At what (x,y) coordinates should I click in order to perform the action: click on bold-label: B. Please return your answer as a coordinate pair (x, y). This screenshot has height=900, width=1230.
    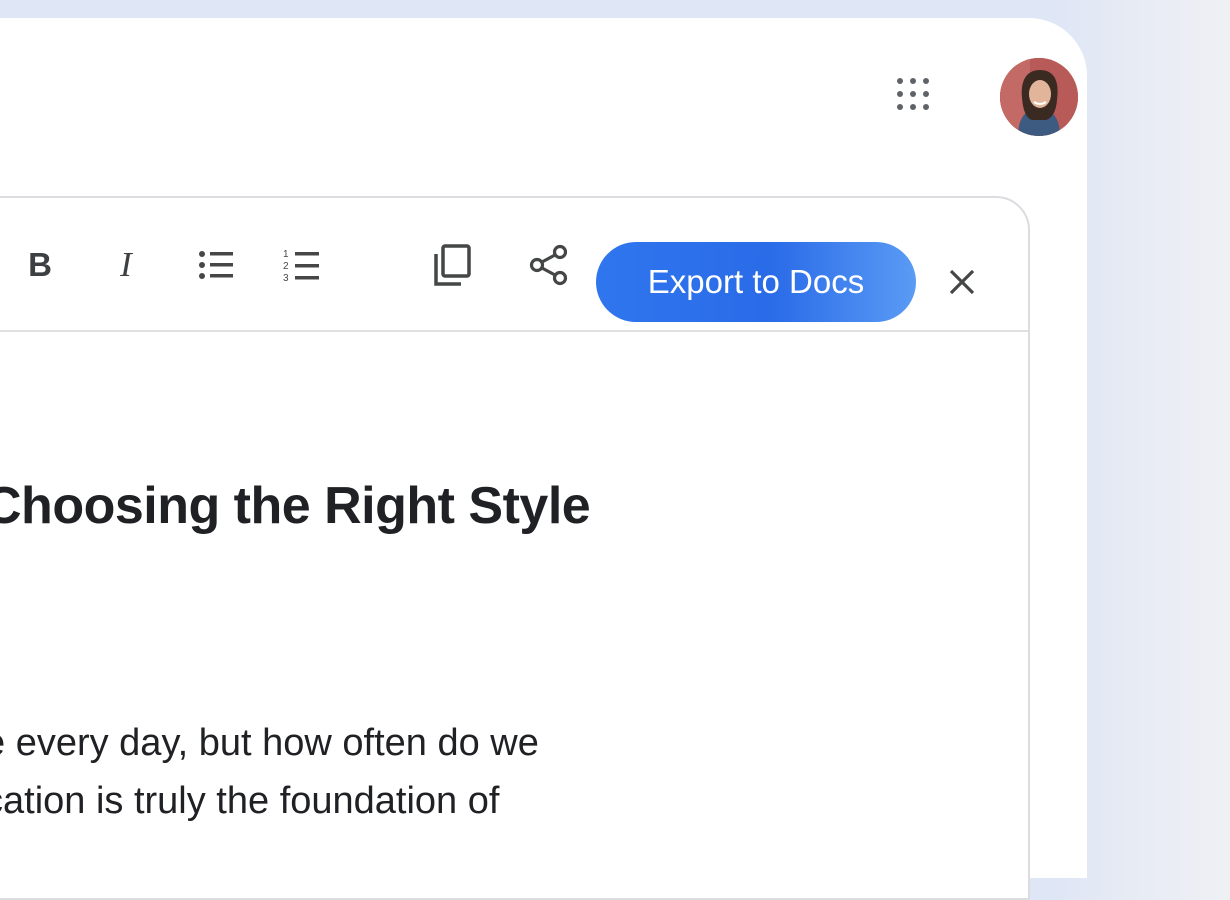
    Looking at the image, I should click on (40, 264).